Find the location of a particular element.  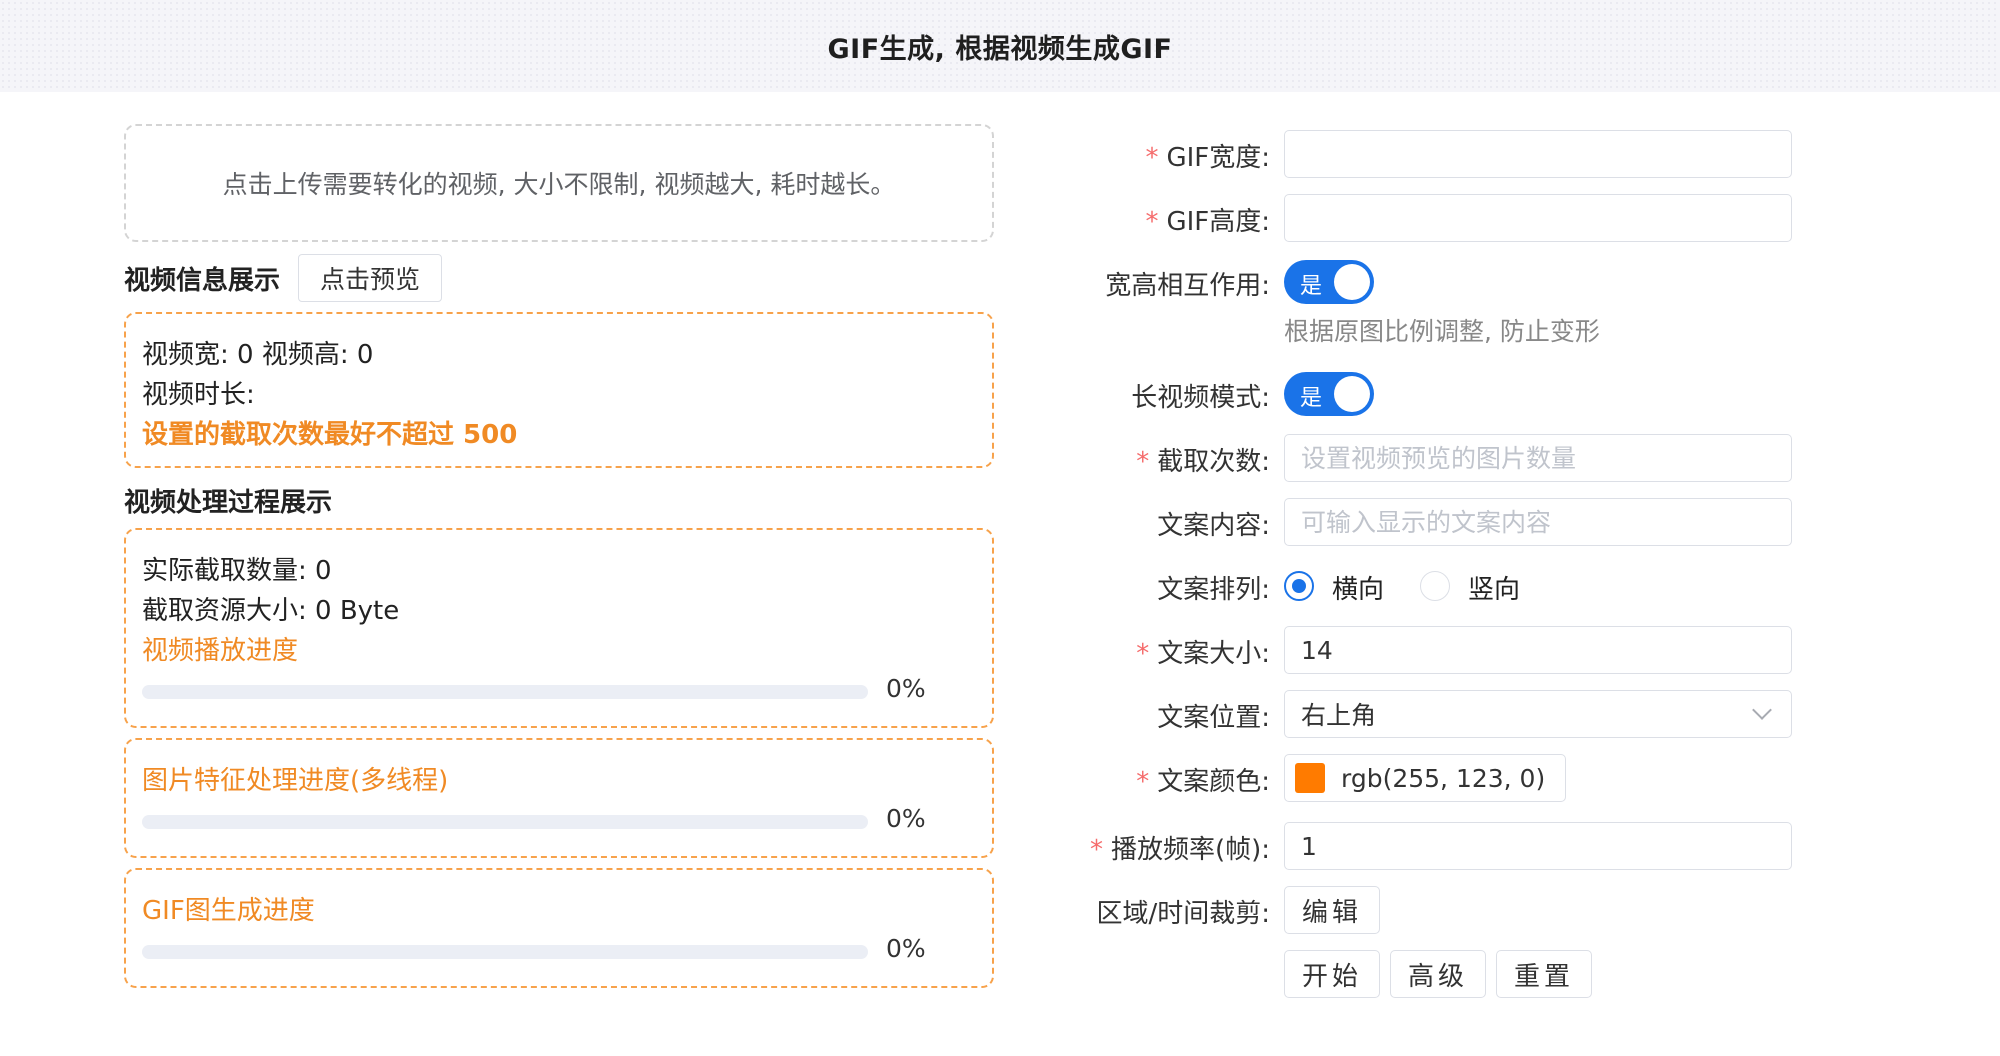

capture-warning: 设置的截取次数最好不超过 500 is located at coordinates (330, 435).